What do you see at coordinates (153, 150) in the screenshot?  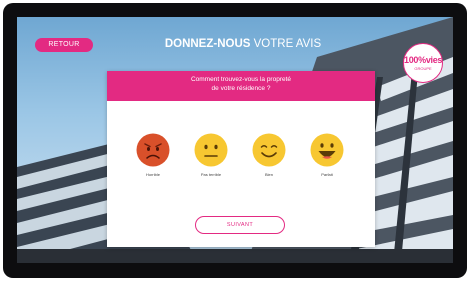 I see `angry-face-icon` at bounding box center [153, 150].